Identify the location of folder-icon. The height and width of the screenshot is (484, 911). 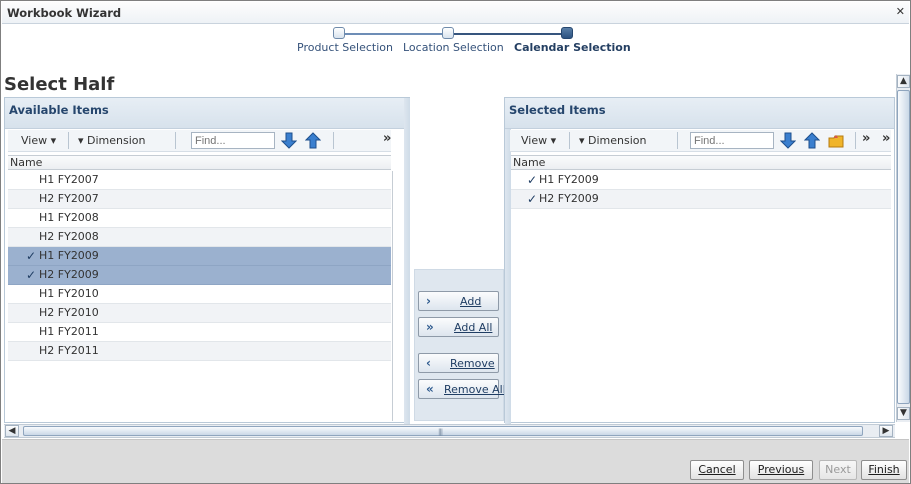
(836, 140).